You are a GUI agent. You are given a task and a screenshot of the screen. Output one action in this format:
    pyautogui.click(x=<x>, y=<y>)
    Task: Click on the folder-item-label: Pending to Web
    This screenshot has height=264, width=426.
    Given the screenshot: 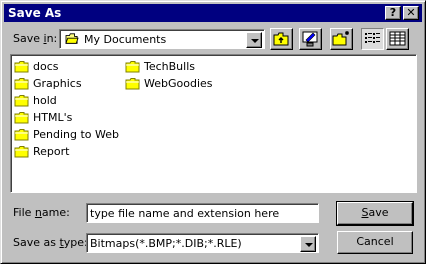 What is the action you would take?
    pyautogui.click(x=76, y=134)
    